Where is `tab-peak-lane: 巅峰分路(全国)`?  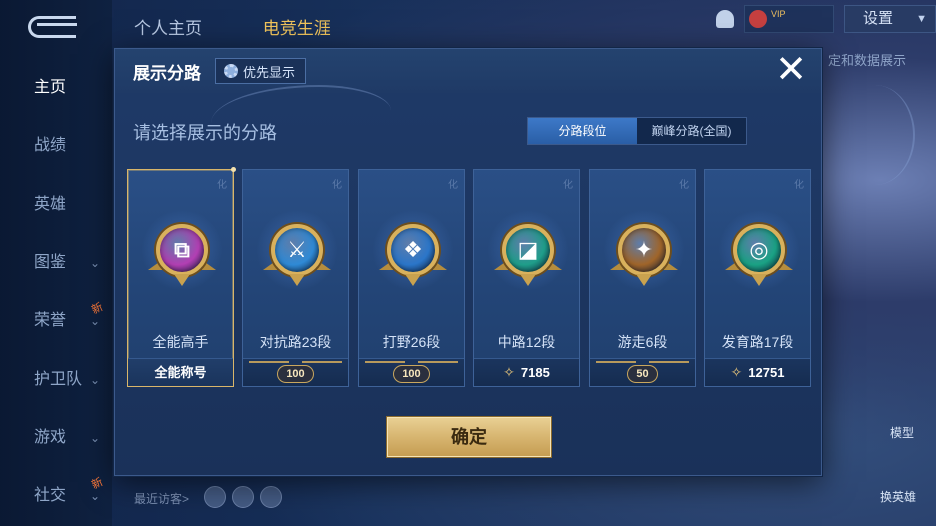 tab-peak-lane: 巅峰分路(全国) is located at coordinates (691, 131).